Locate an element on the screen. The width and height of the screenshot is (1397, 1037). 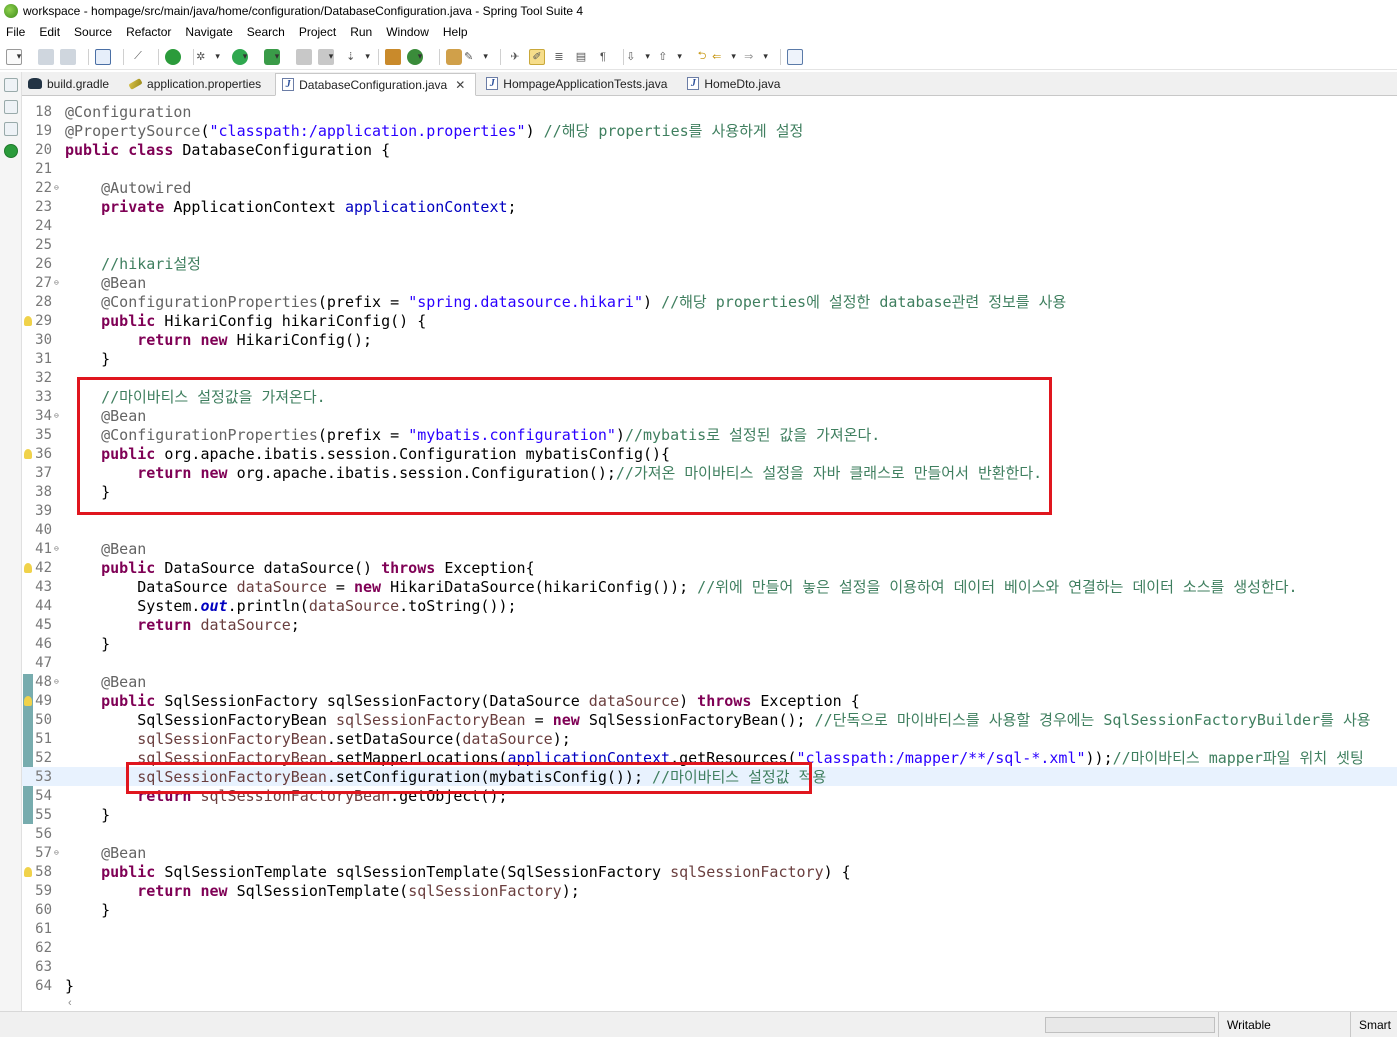
menu-edit: Edit is located at coordinates (49, 32).